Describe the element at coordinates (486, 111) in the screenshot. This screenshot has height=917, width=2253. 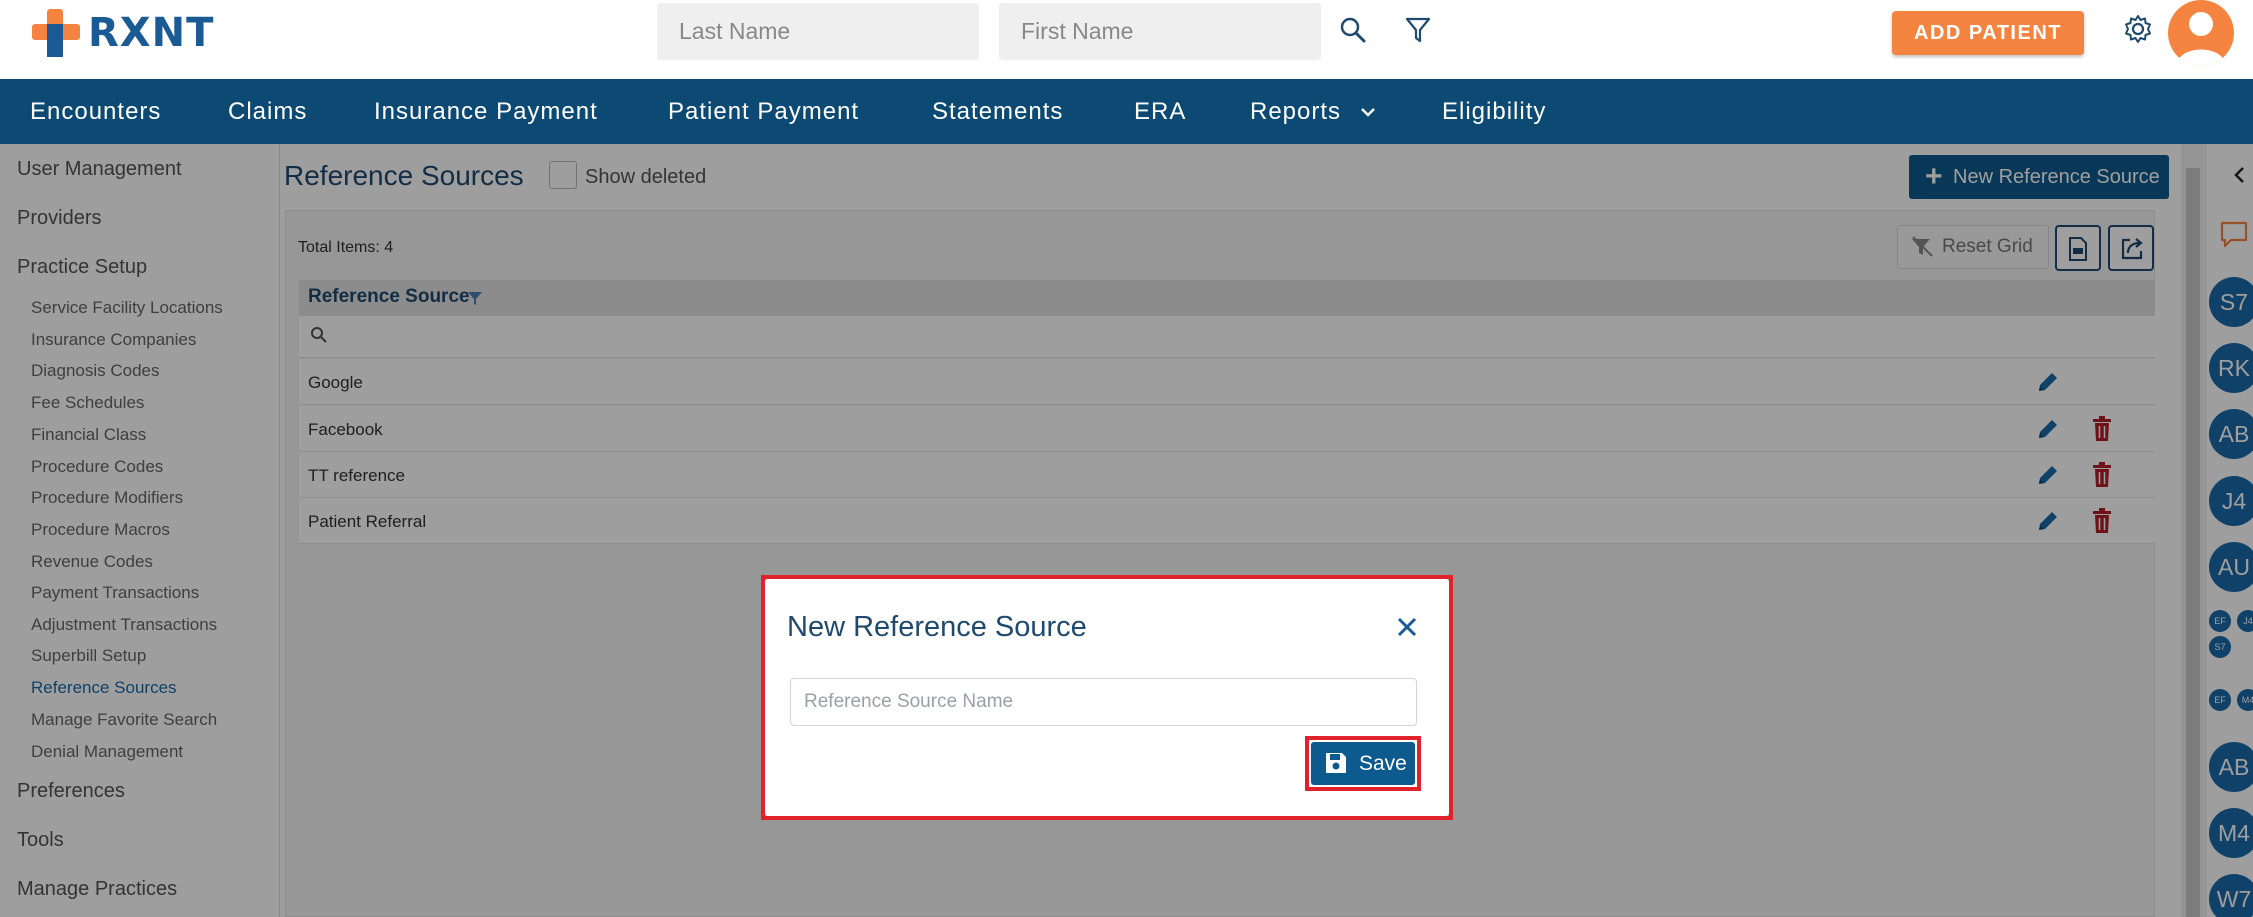
I see `nav-insurance-payment: Insurance Payment` at that location.